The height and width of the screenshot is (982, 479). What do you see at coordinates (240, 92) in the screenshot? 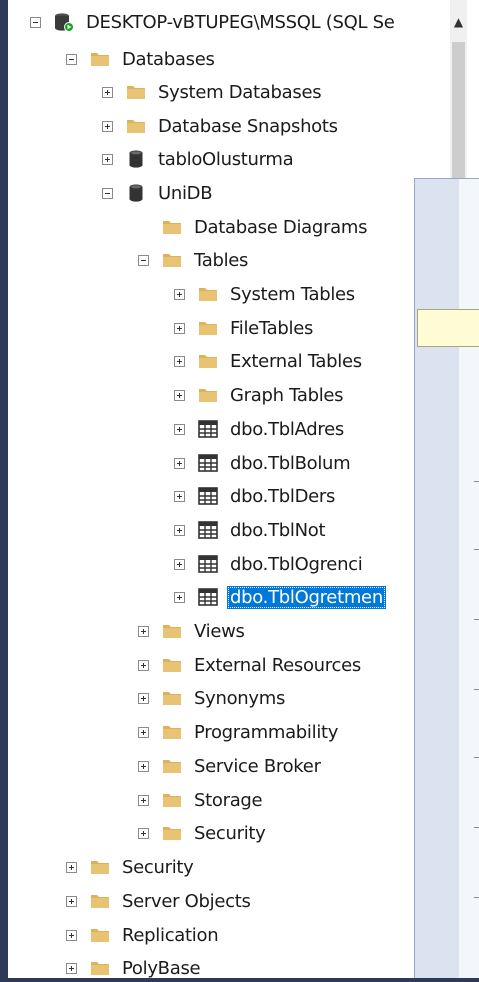
I see `node-label: System Databases` at bounding box center [240, 92].